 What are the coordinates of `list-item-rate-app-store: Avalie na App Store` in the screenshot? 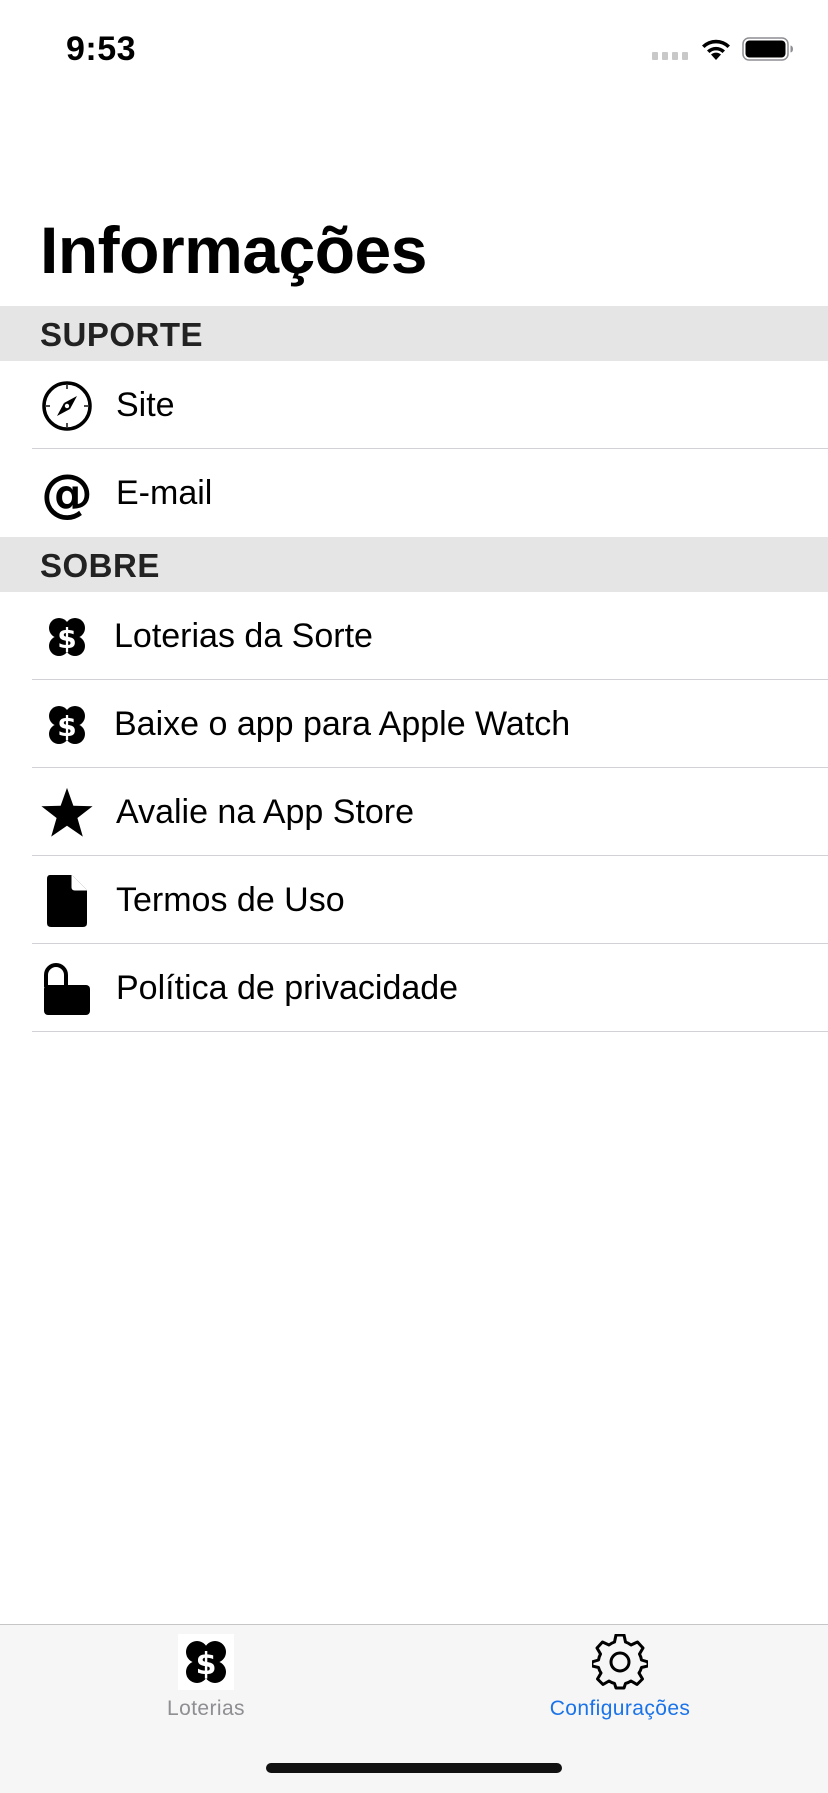 It's located at (414, 812).